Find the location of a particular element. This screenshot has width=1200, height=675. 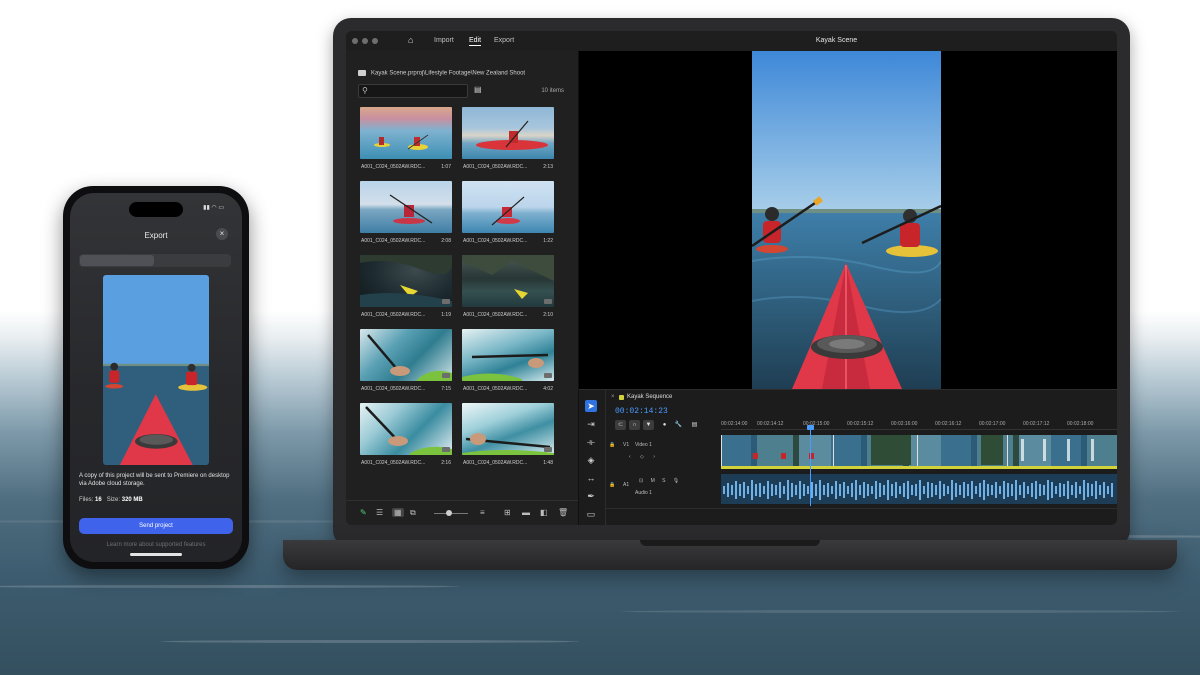

clip-card: A001_C024_0502AW.RDC... 1:48 is located at coordinates (508, 436).